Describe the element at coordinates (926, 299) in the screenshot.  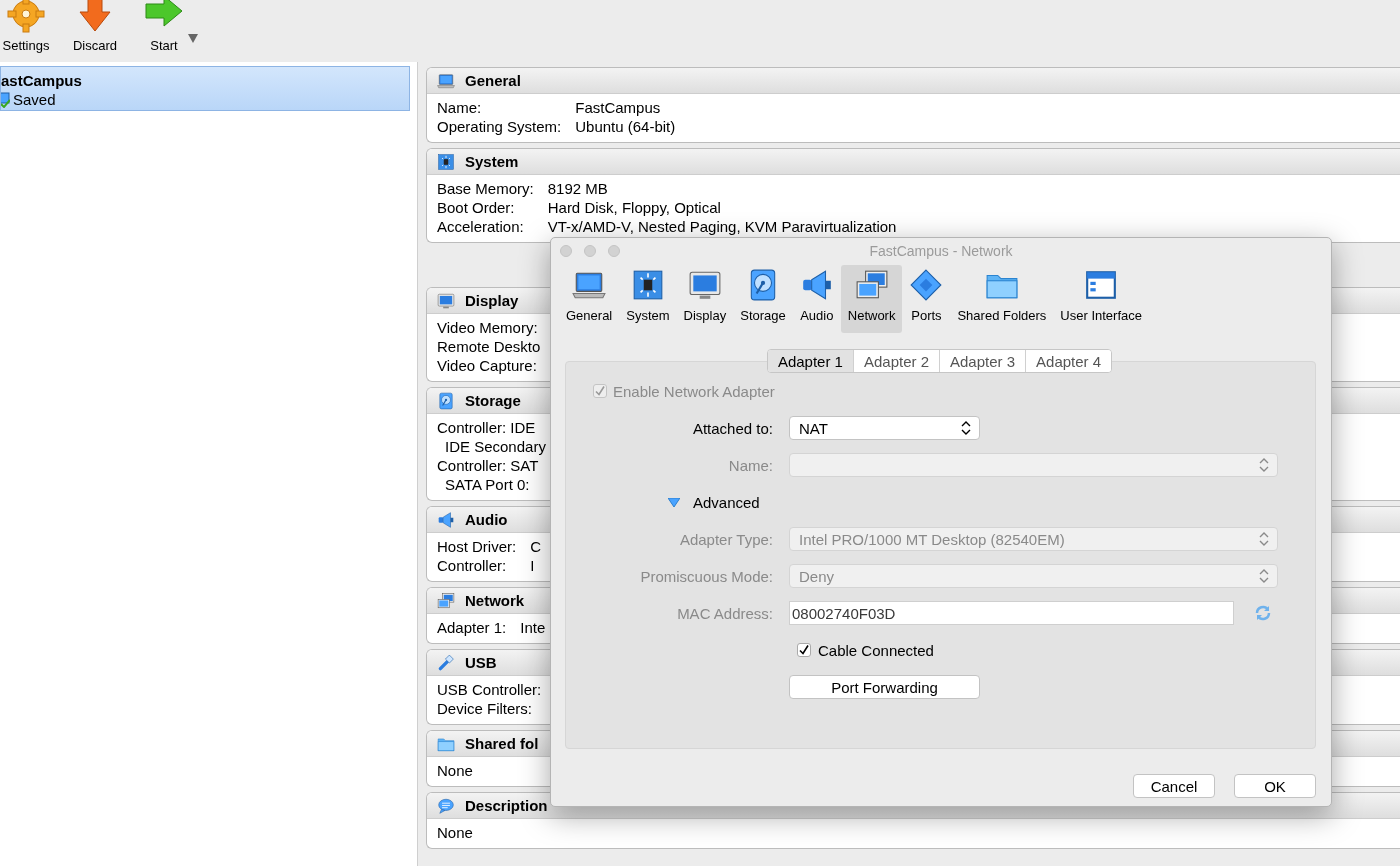
I see `settings-category: Ports` at that location.